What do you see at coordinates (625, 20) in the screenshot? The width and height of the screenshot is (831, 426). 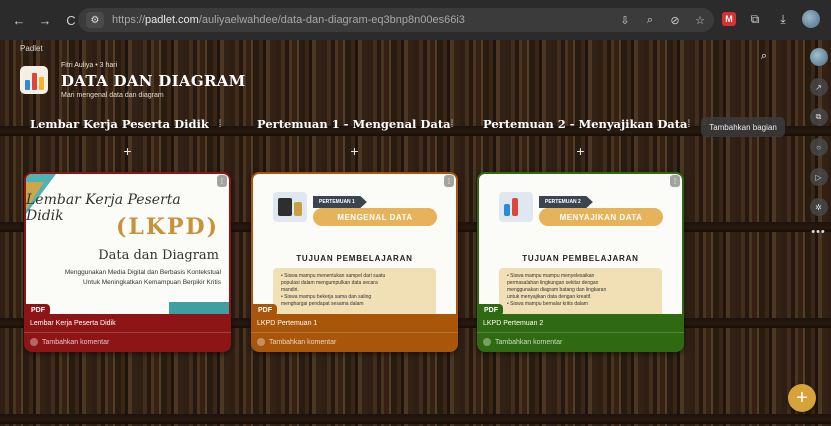 I see `install-icon: ⇩` at bounding box center [625, 20].